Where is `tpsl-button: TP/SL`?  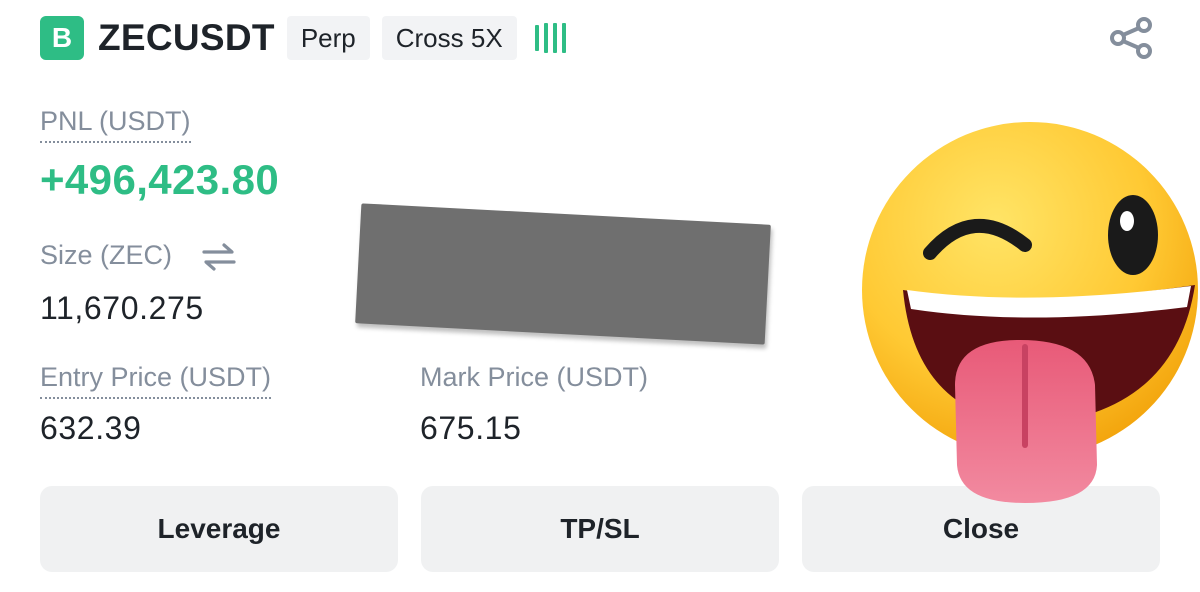 tpsl-button: TP/SL is located at coordinates (600, 529).